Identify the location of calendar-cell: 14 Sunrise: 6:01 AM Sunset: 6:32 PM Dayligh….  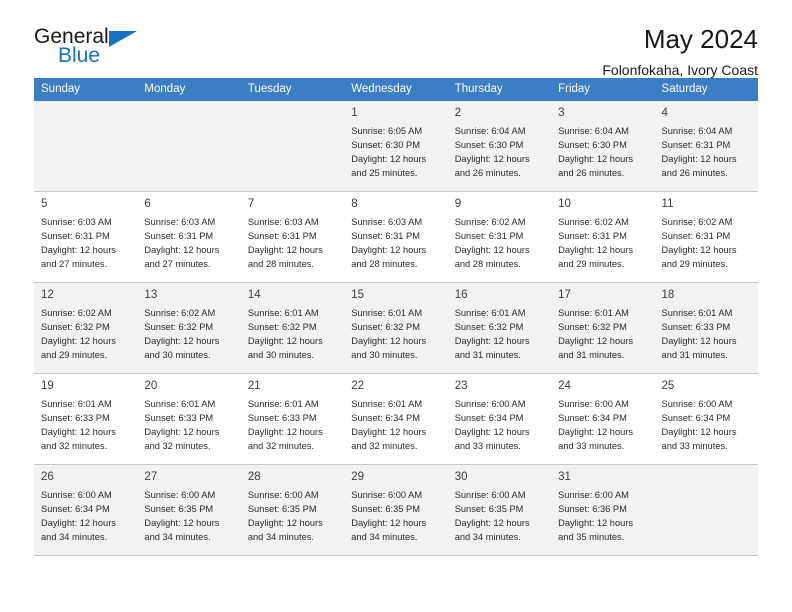
(292, 328).